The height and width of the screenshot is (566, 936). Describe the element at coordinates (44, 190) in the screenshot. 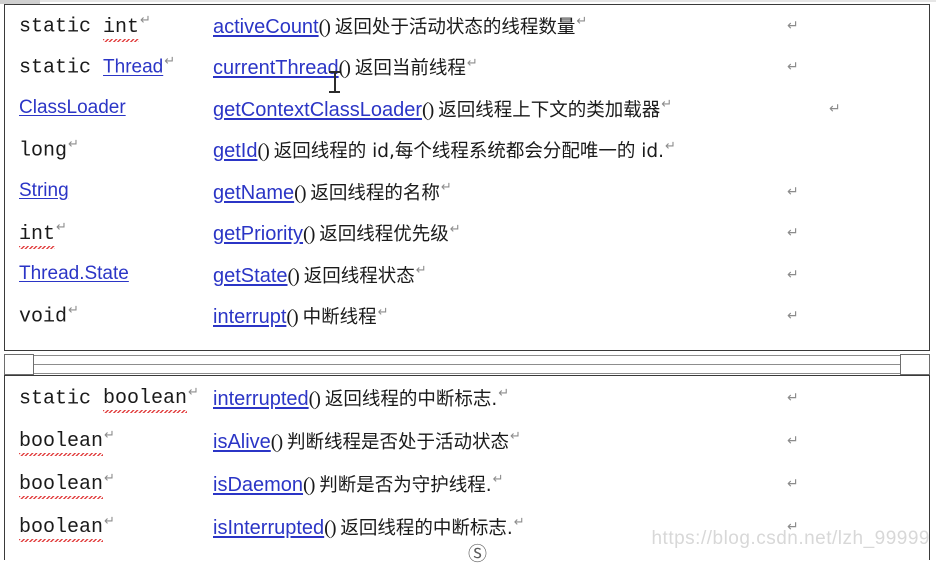

I see `type-link: String` at that location.